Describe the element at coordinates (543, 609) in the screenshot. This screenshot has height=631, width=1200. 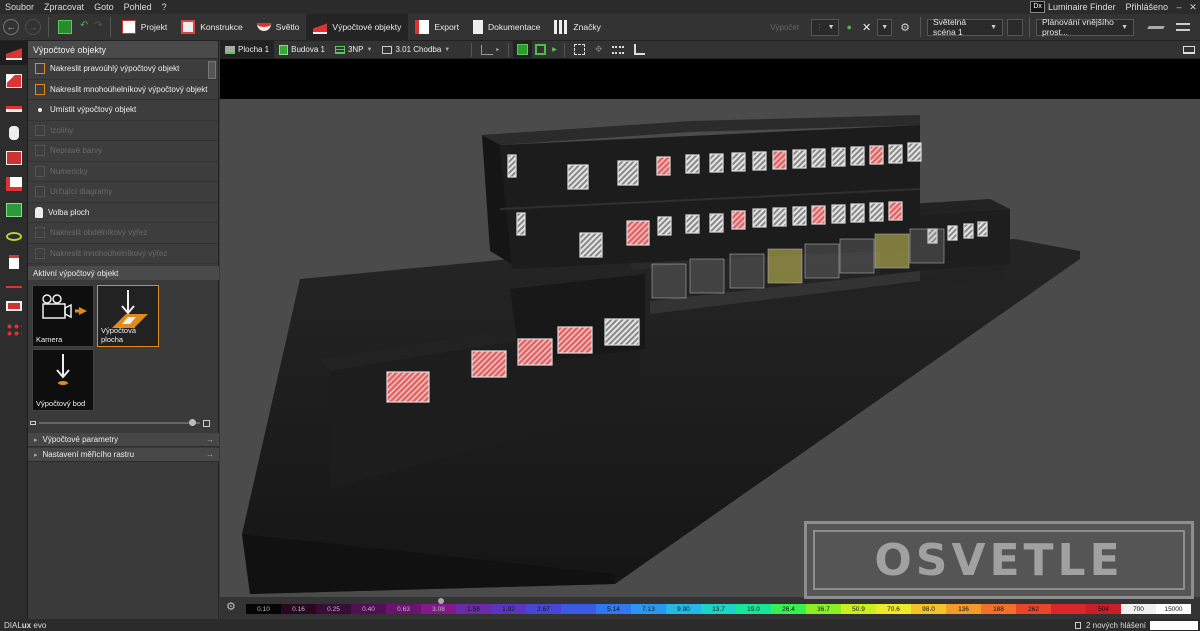
I see `legend-cell: 2.67` at that location.